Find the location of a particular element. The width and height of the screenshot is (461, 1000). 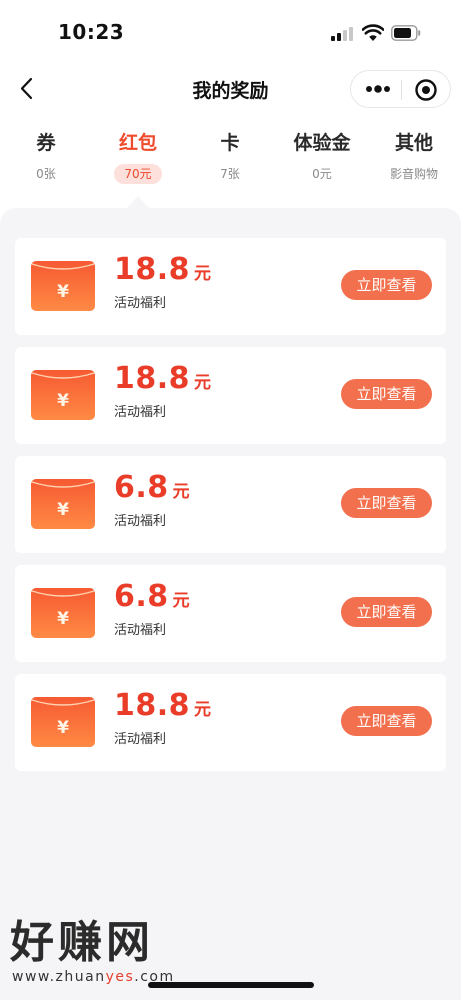

site-watermark: 好赚网 www.zhuanyes.com is located at coordinates (110, 953).